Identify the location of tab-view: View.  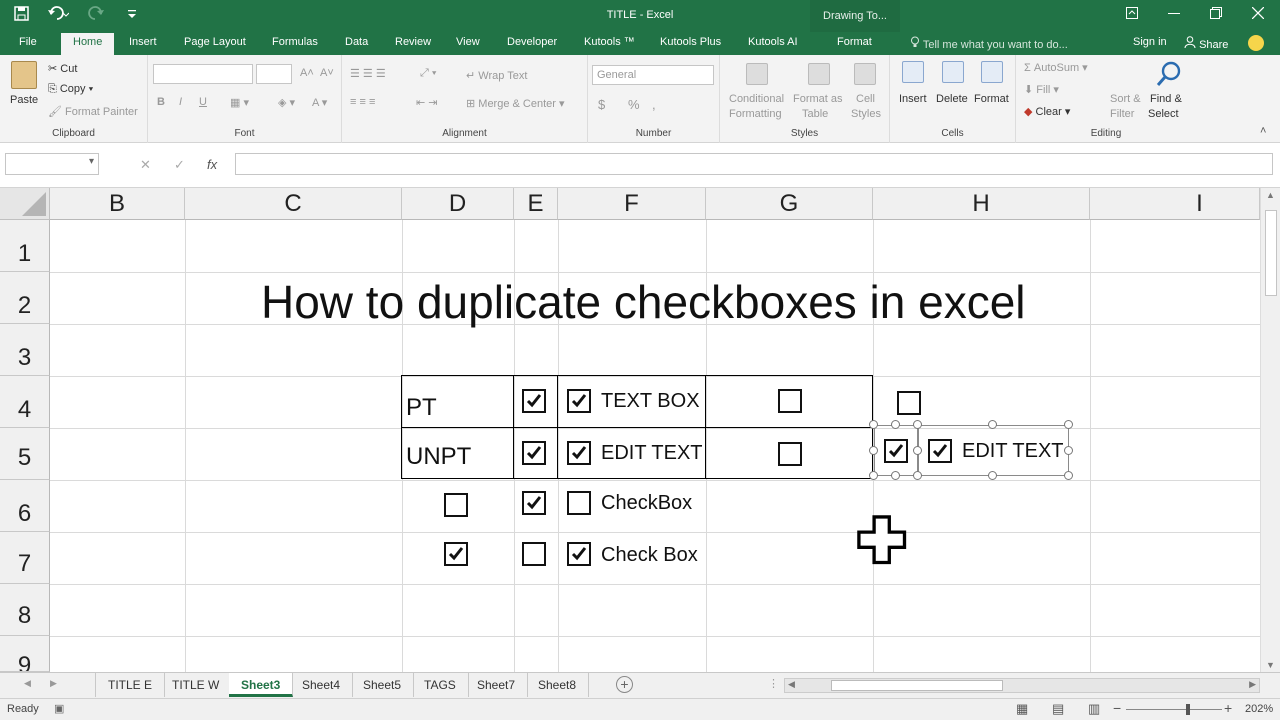
(468, 42).